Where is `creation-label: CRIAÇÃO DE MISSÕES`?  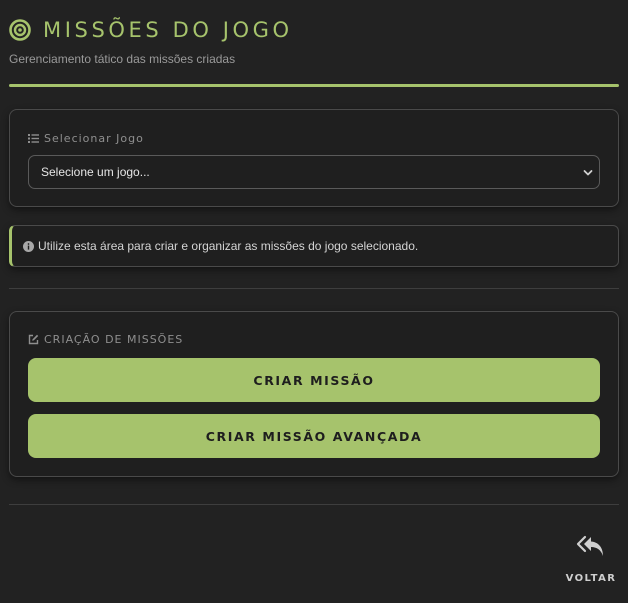
creation-label: CRIAÇÃO DE MISSÕES is located at coordinates (105, 339).